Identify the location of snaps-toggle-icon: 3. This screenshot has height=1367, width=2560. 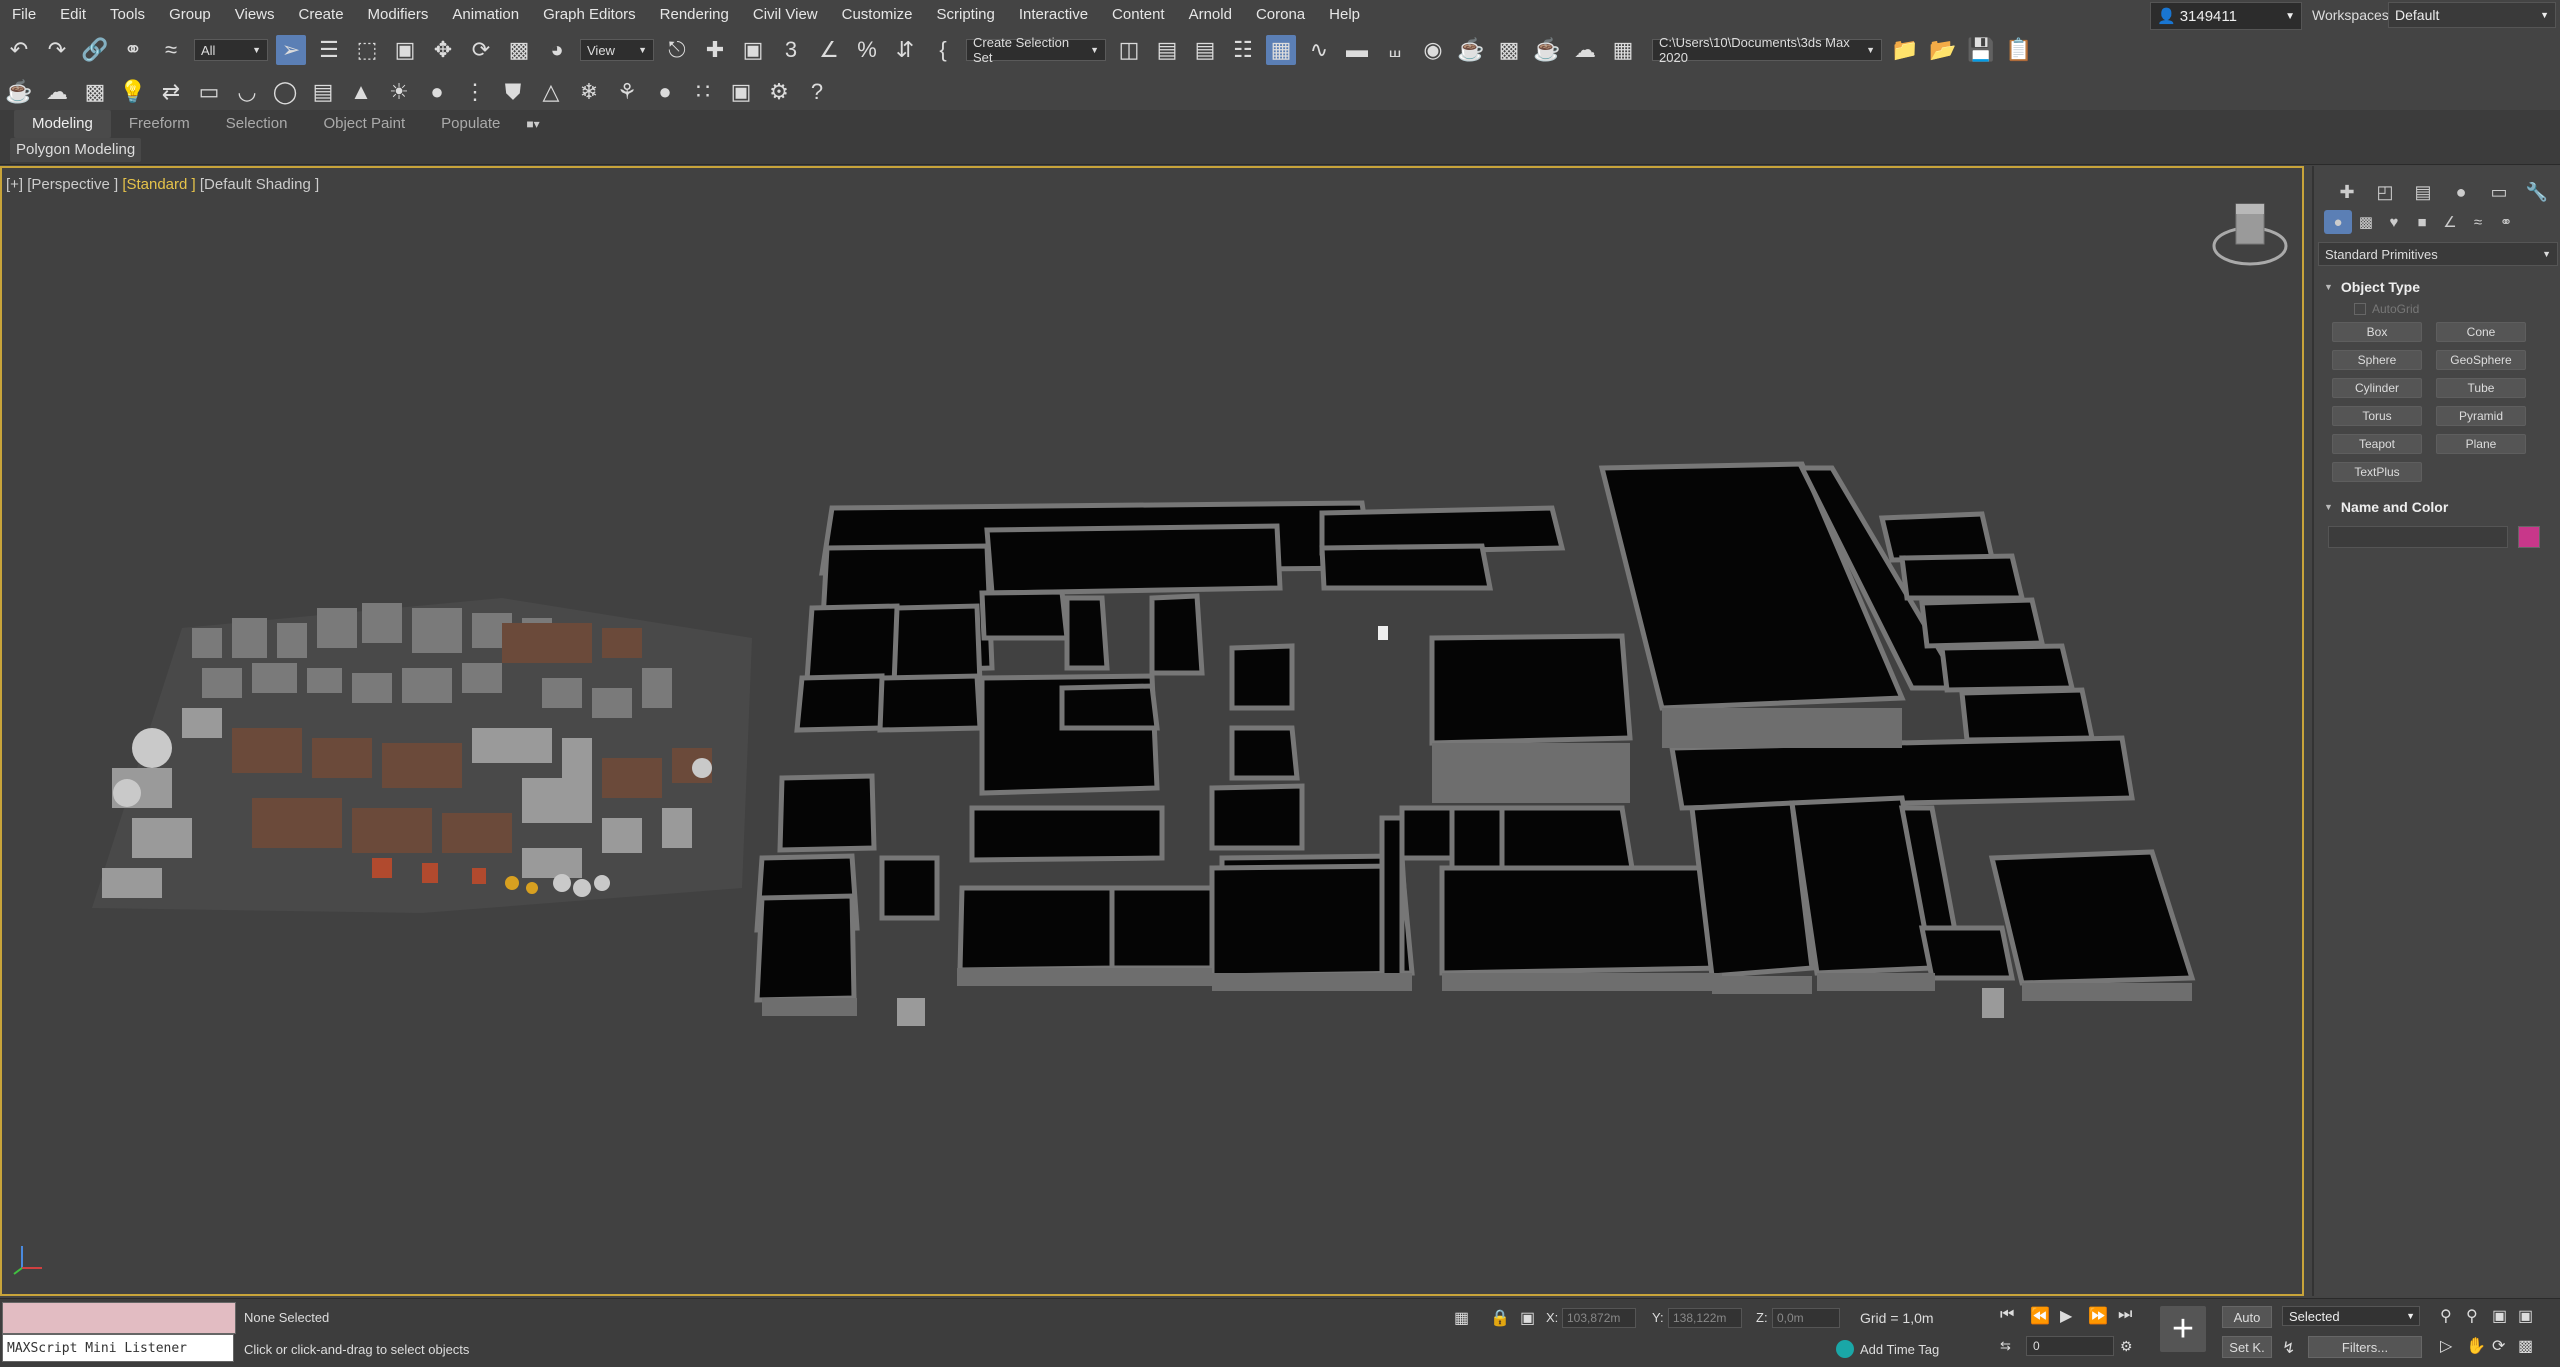
(791, 50).